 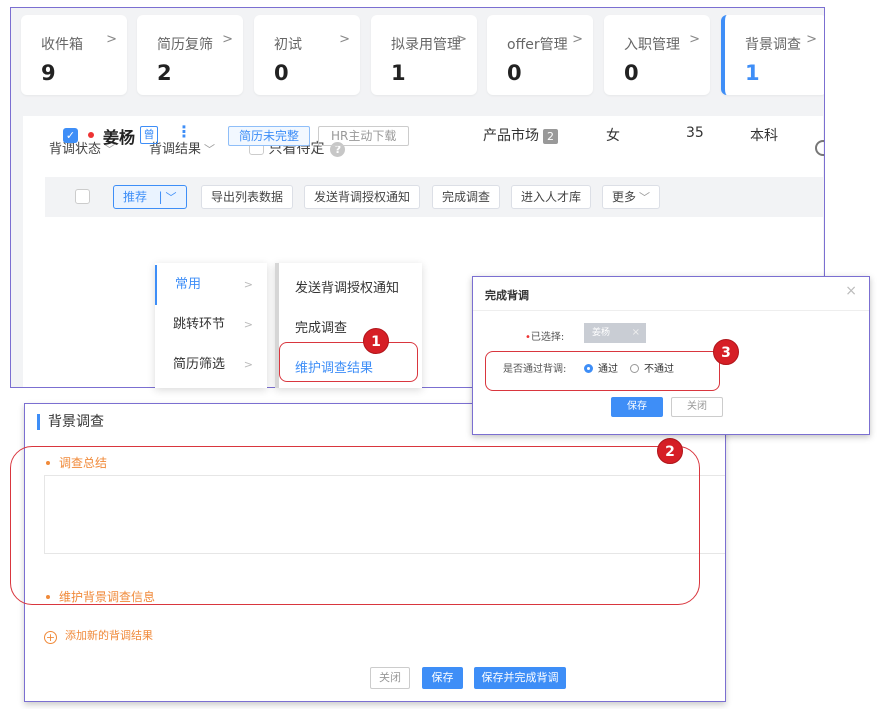 I want to click on plus-circle-icon: +, so click(x=50, y=637).